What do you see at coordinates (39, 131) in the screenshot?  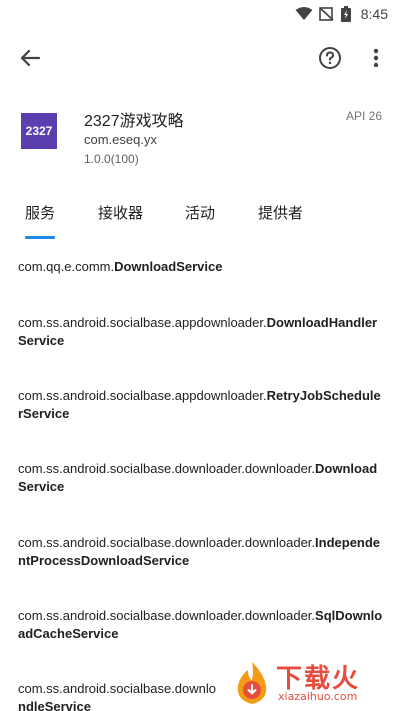 I see `app-icon: 2327` at bounding box center [39, 131].